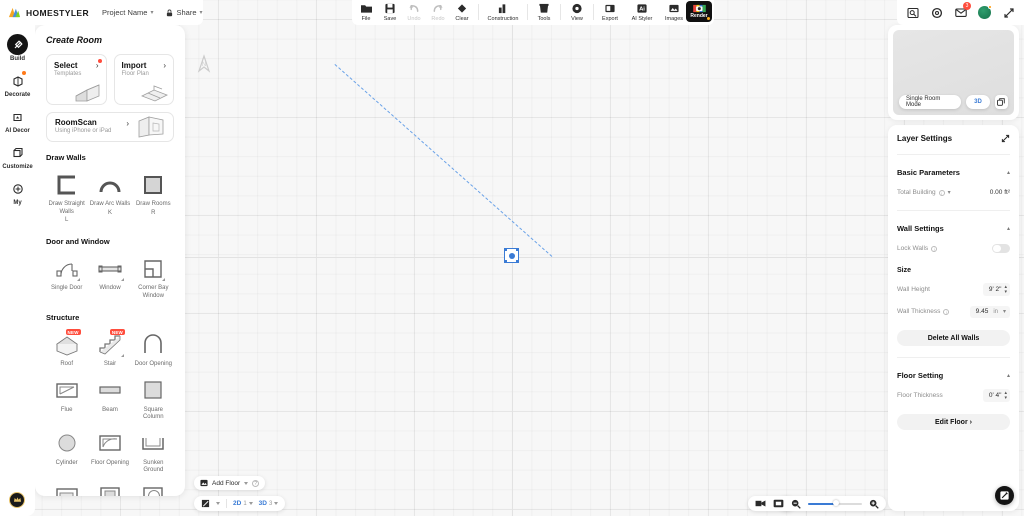 This screenshot has width=1024, height=516. I want to click on delete-all-walls-button: Delete All Walls, so click(953, 338).